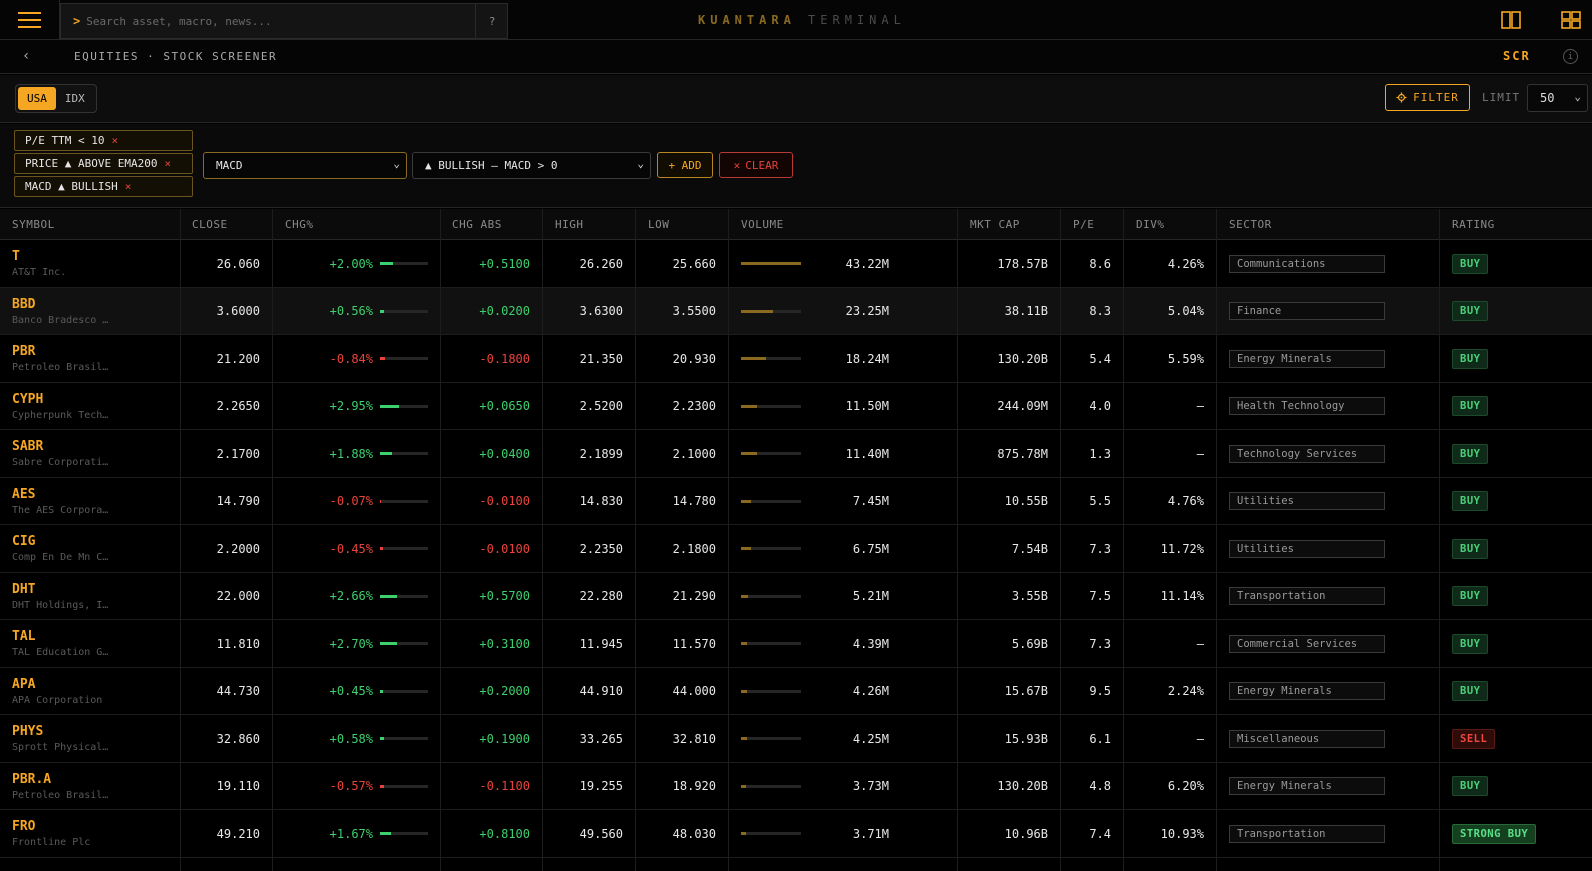  What do you see at coordinates (27, 731) in the screenshot?
I see `ticker: PHYS` at bounding box center [27, 731].